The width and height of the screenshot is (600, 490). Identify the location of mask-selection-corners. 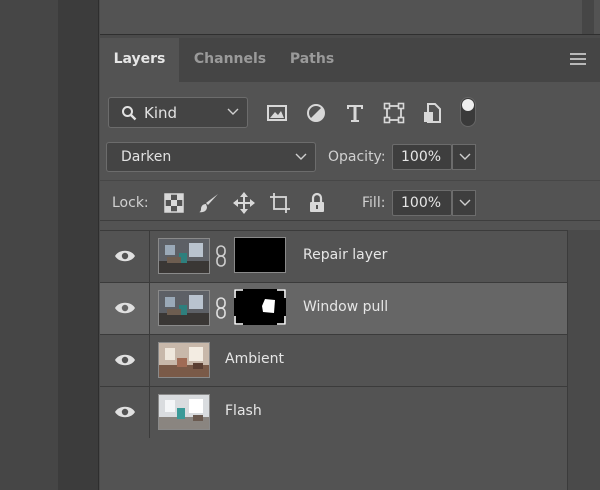
(260, 307).